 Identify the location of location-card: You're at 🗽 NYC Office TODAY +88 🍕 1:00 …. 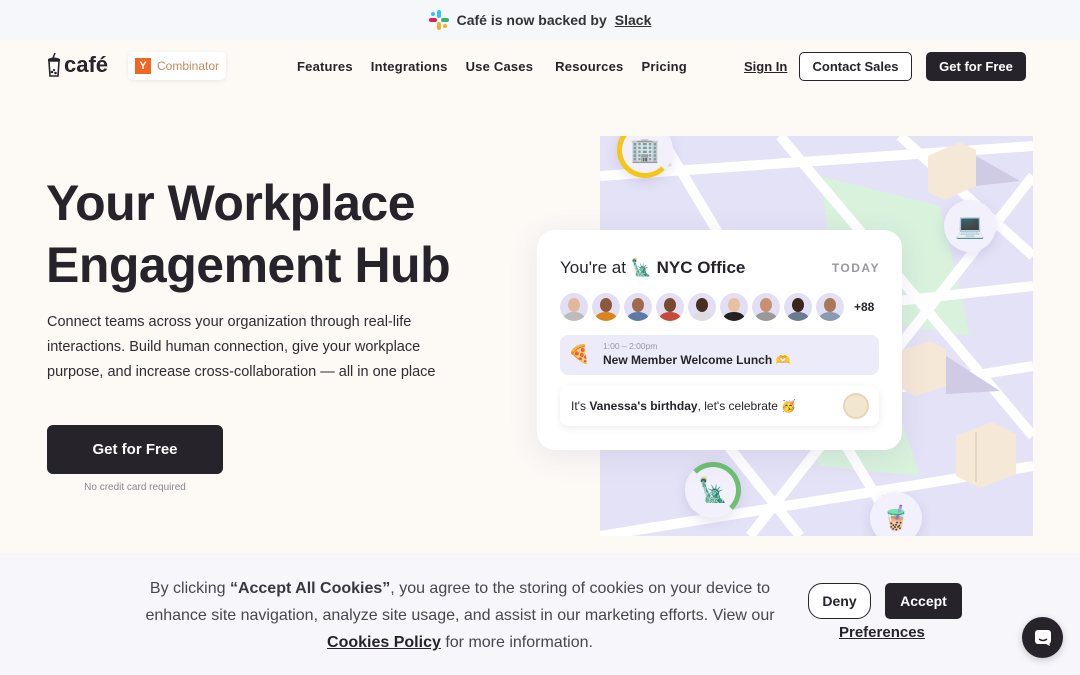
(719, 340).